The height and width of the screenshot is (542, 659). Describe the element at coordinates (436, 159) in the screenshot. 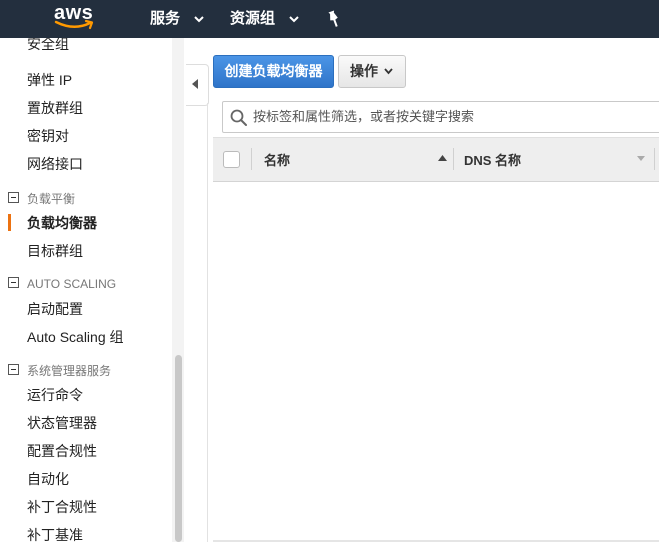

I see `table-header: 名称 DNS 名称` at that location.